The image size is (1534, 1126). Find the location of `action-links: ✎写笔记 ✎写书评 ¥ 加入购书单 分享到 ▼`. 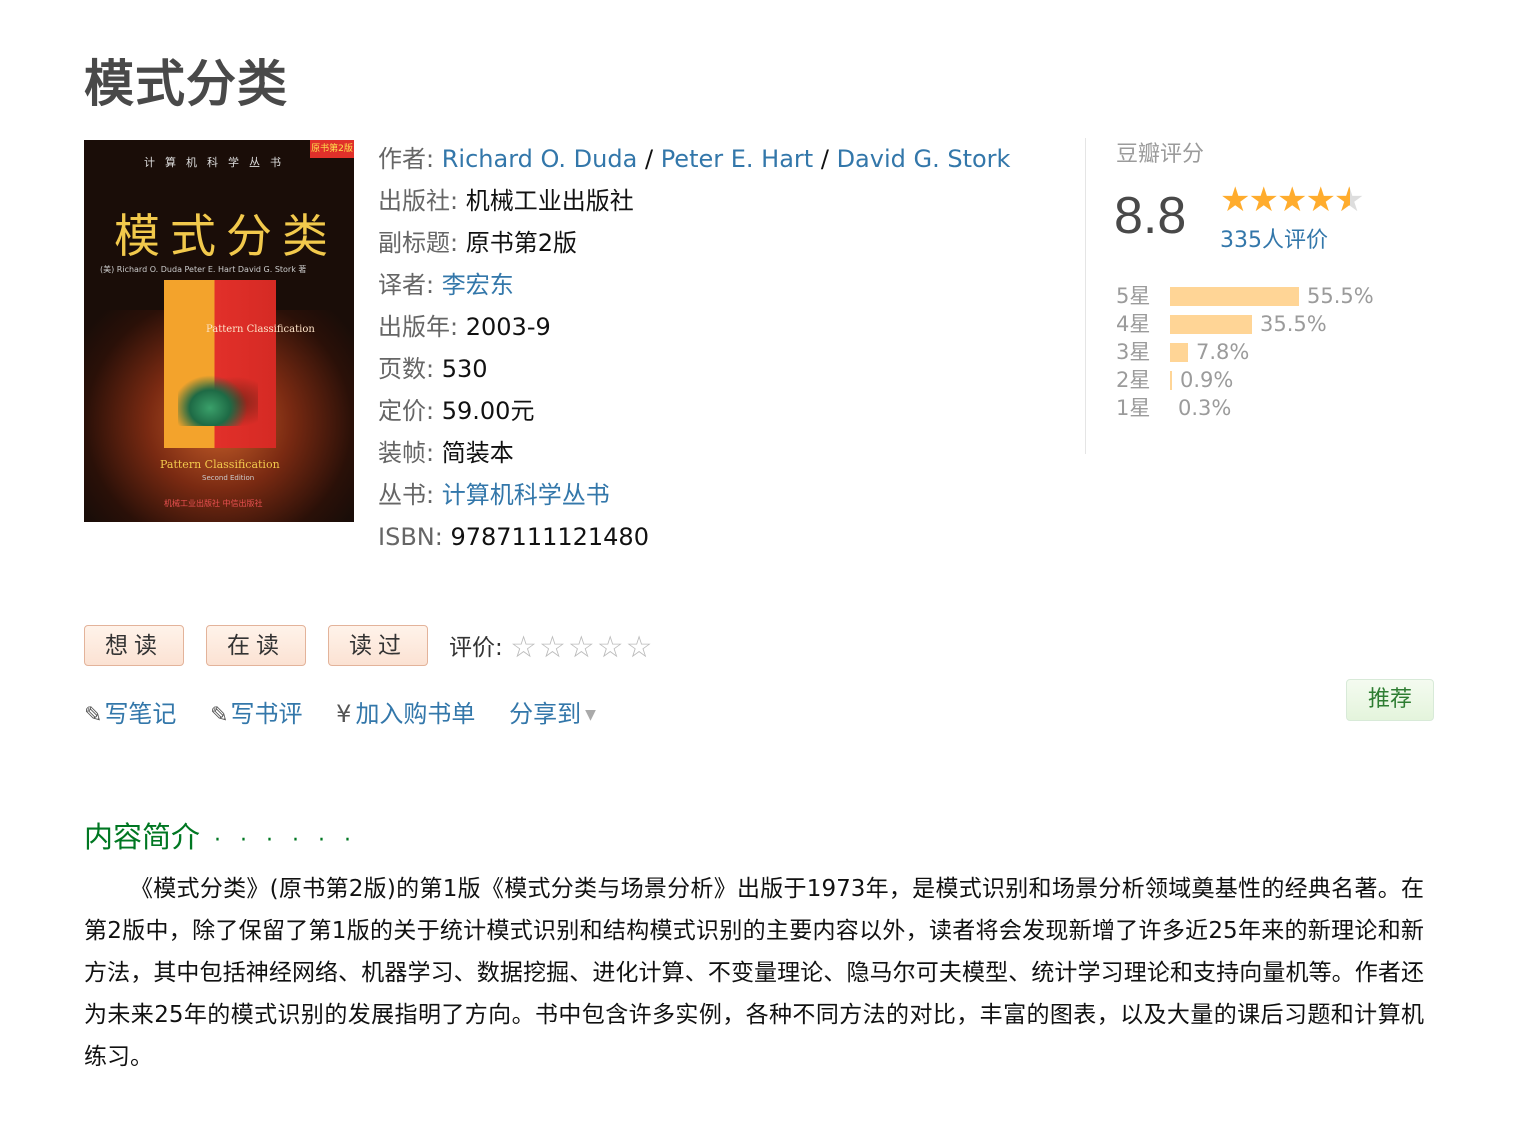

action-links: ✎写笔记 ✎写书评 ¥ 加入购书单 分享到 ▼ is located at coordinates (353, 711).